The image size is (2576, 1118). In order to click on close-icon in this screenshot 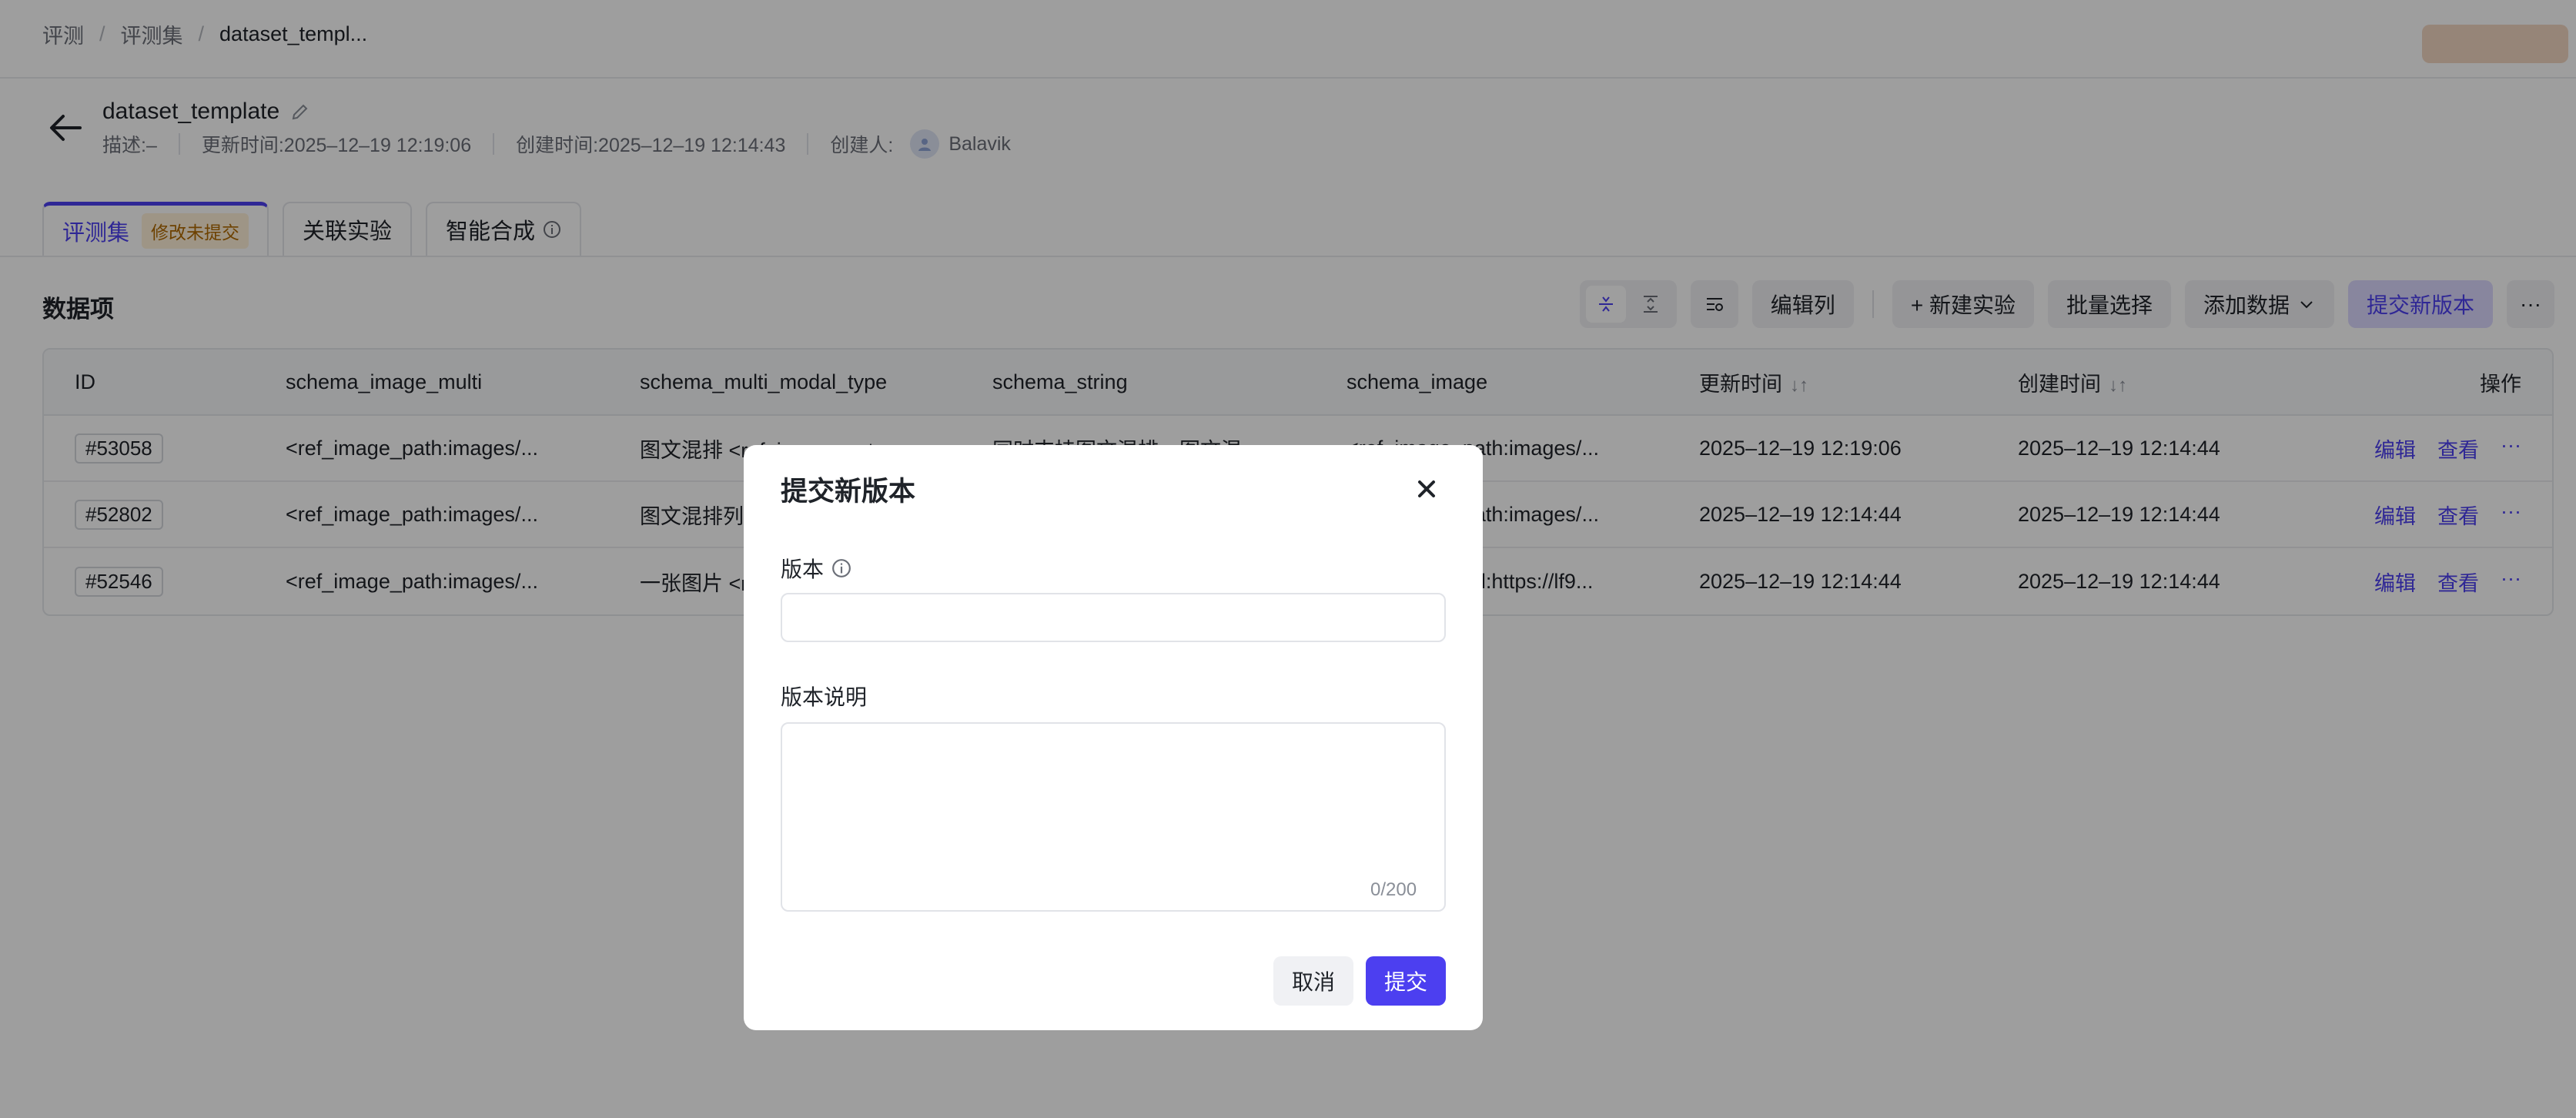, I will do `click(1426, 489)`.